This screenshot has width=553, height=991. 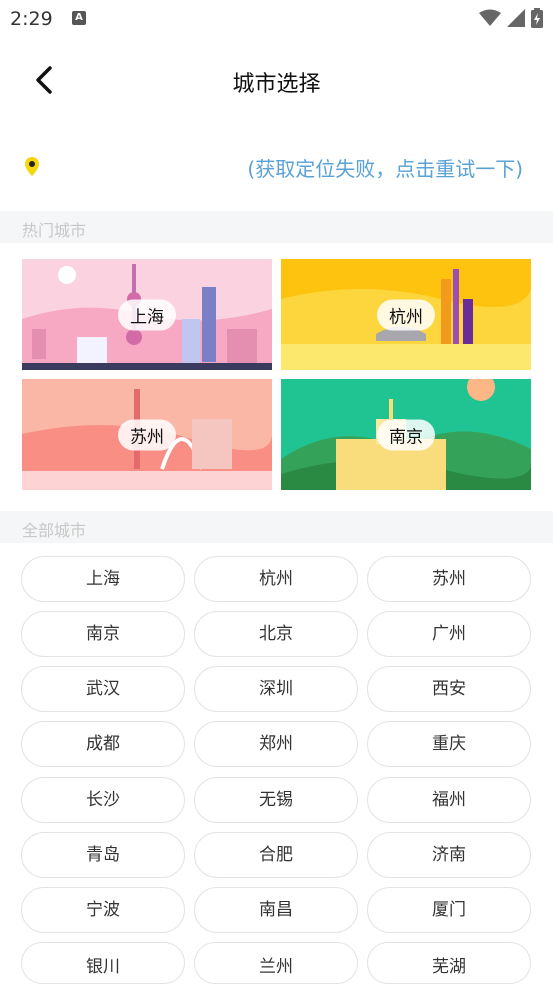 What do you see at coordinates (54, 230) in the screenshot?
I see `section-title-hot: 热门城市` at bounding box center [54, 230].